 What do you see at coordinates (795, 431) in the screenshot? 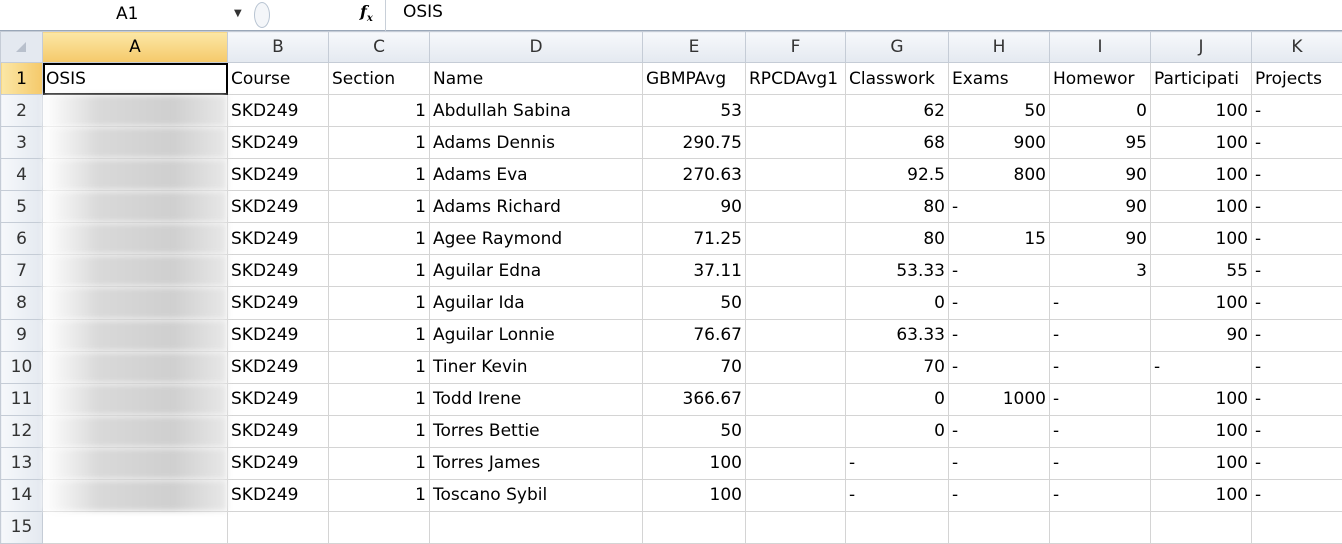
I see `cell-f12` at bounding box center [795, 431].